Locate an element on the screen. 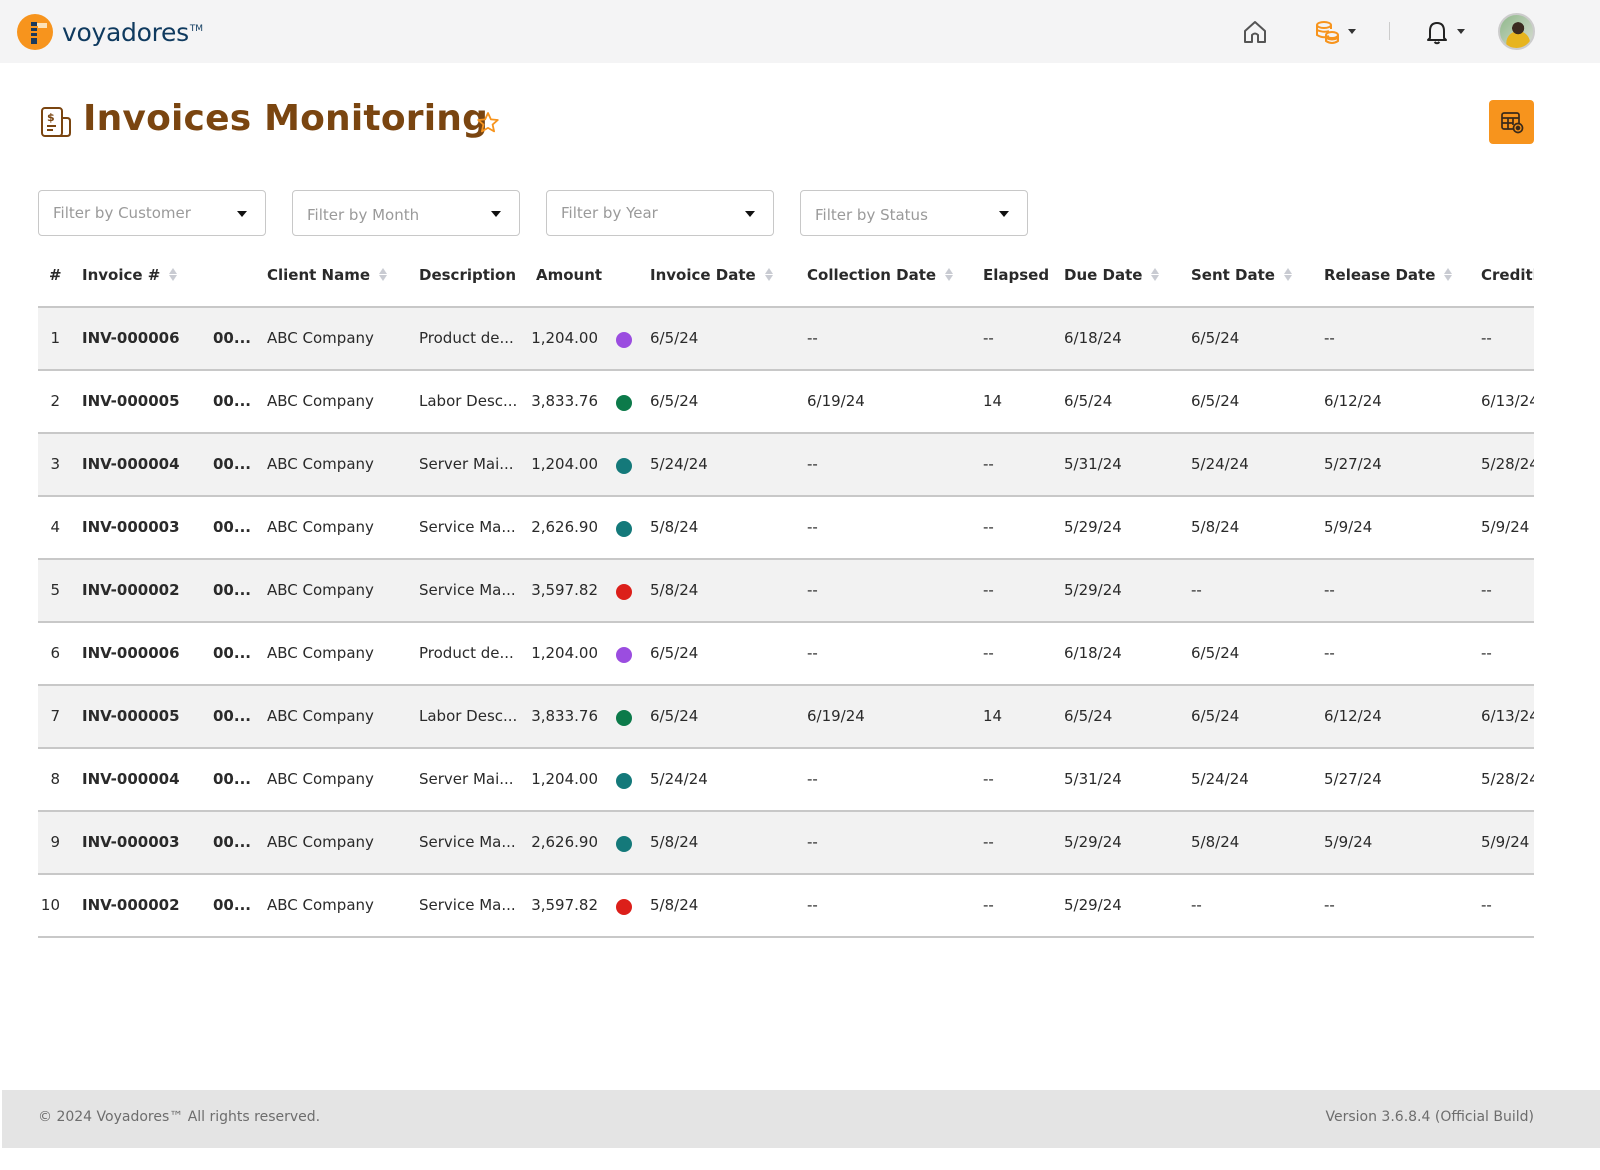 The image size is (1600, 1170). cell-amount: 2,626.90 is located at coordinates (564, 527).